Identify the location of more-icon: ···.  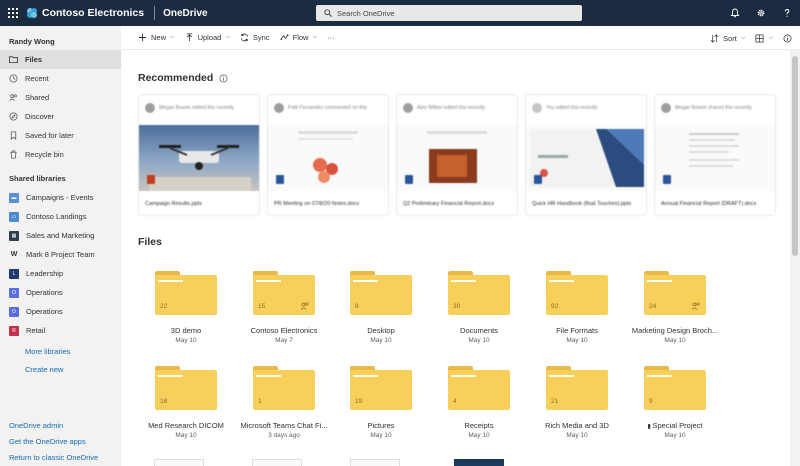
(331, 37).